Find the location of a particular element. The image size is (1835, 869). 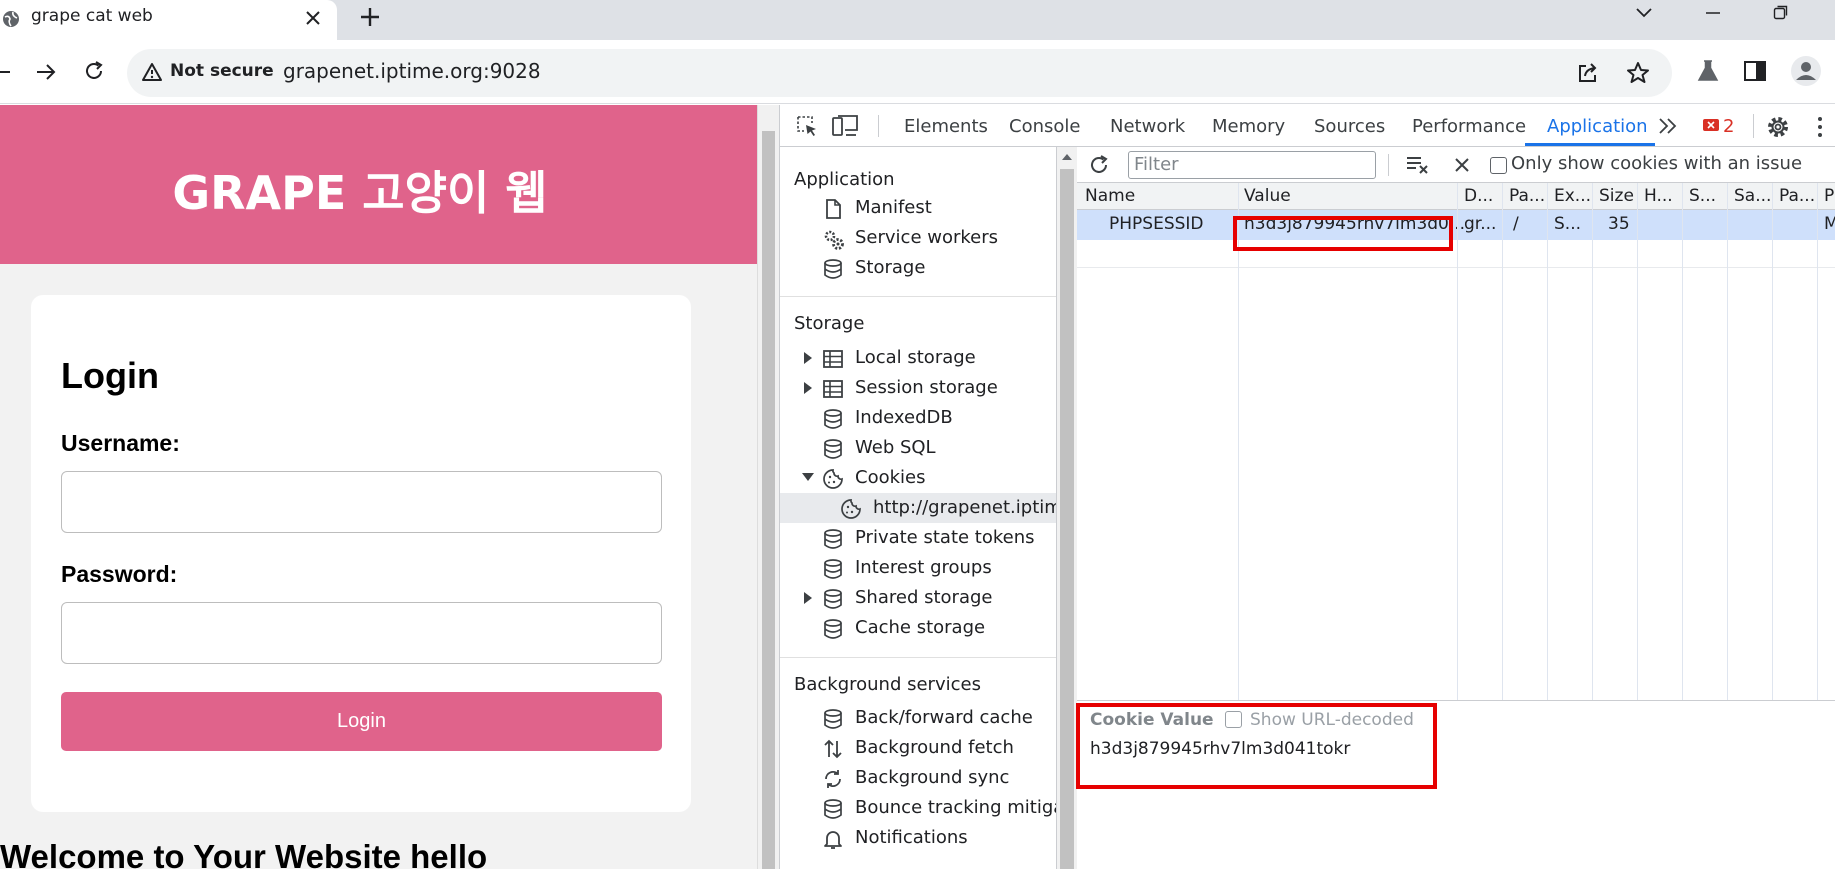

sidebar-scrollbar-thumb is located at coordinates (1067, 519).